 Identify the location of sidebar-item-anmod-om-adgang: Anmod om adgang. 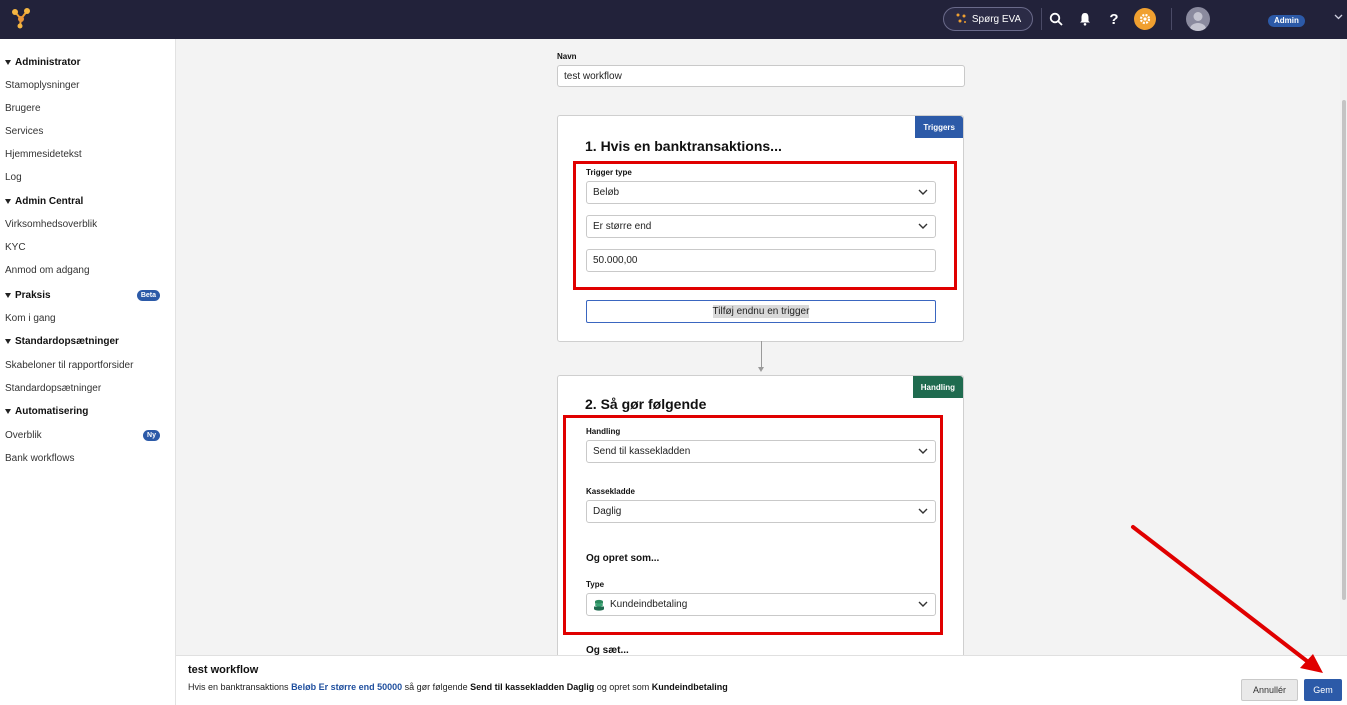
(88, 270).